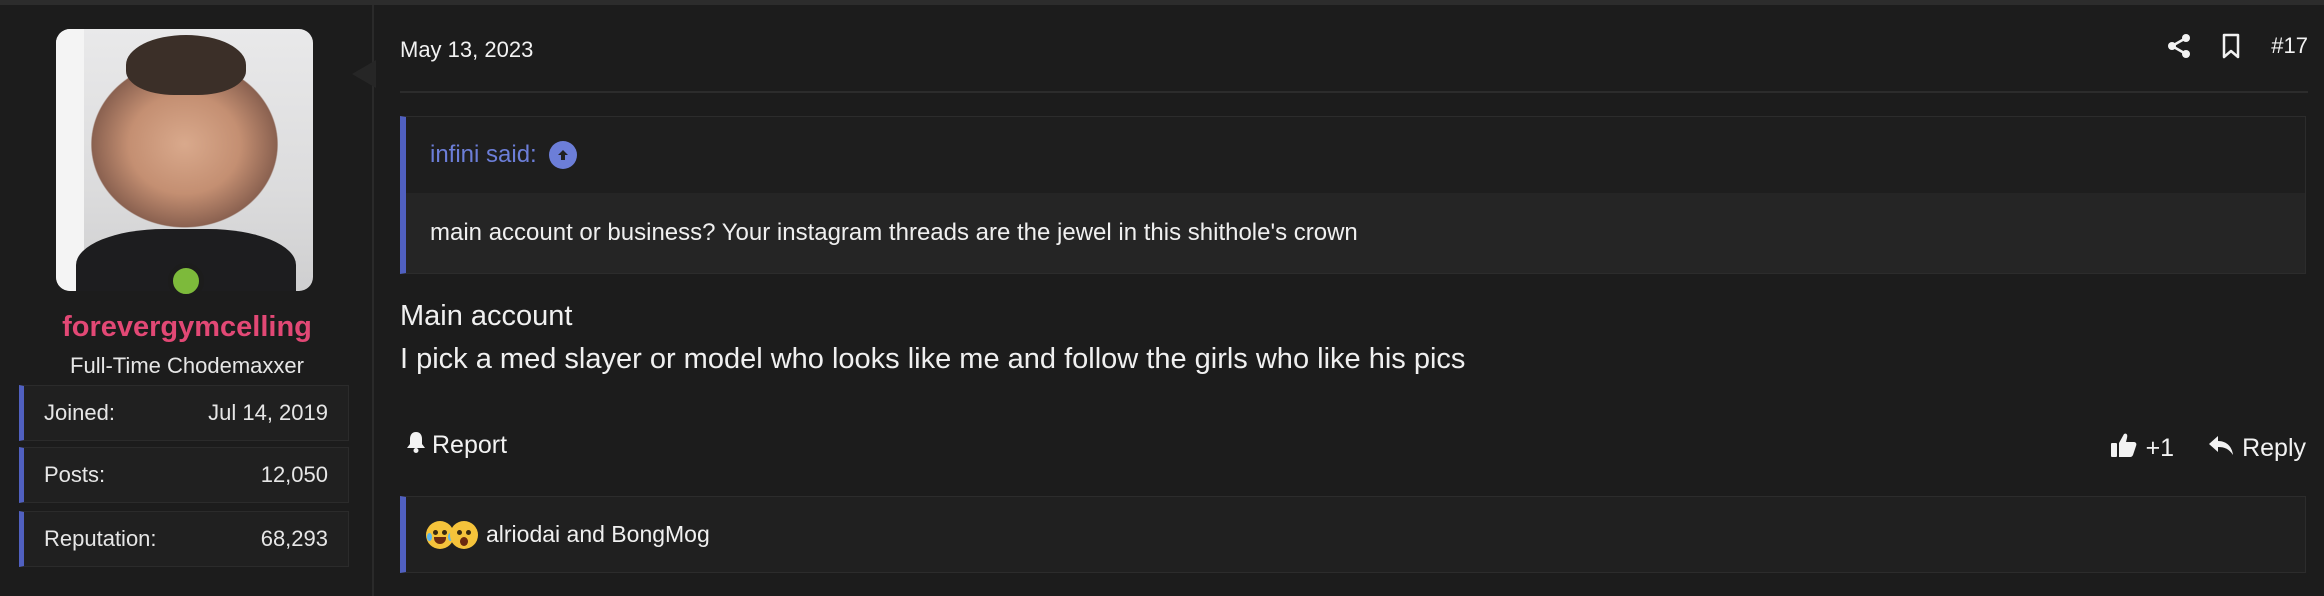 The width and height of the screenshot is (2324, 596). I want to click on quote-header: infini said:, so click(1355, 155).